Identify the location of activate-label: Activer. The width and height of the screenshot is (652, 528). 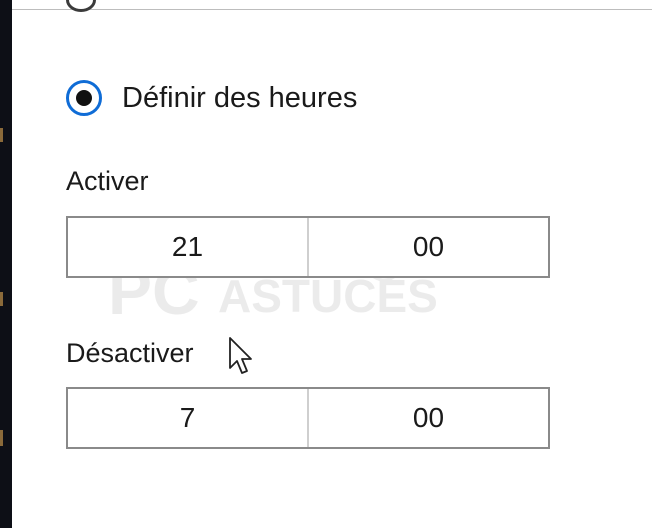
(107, 181).